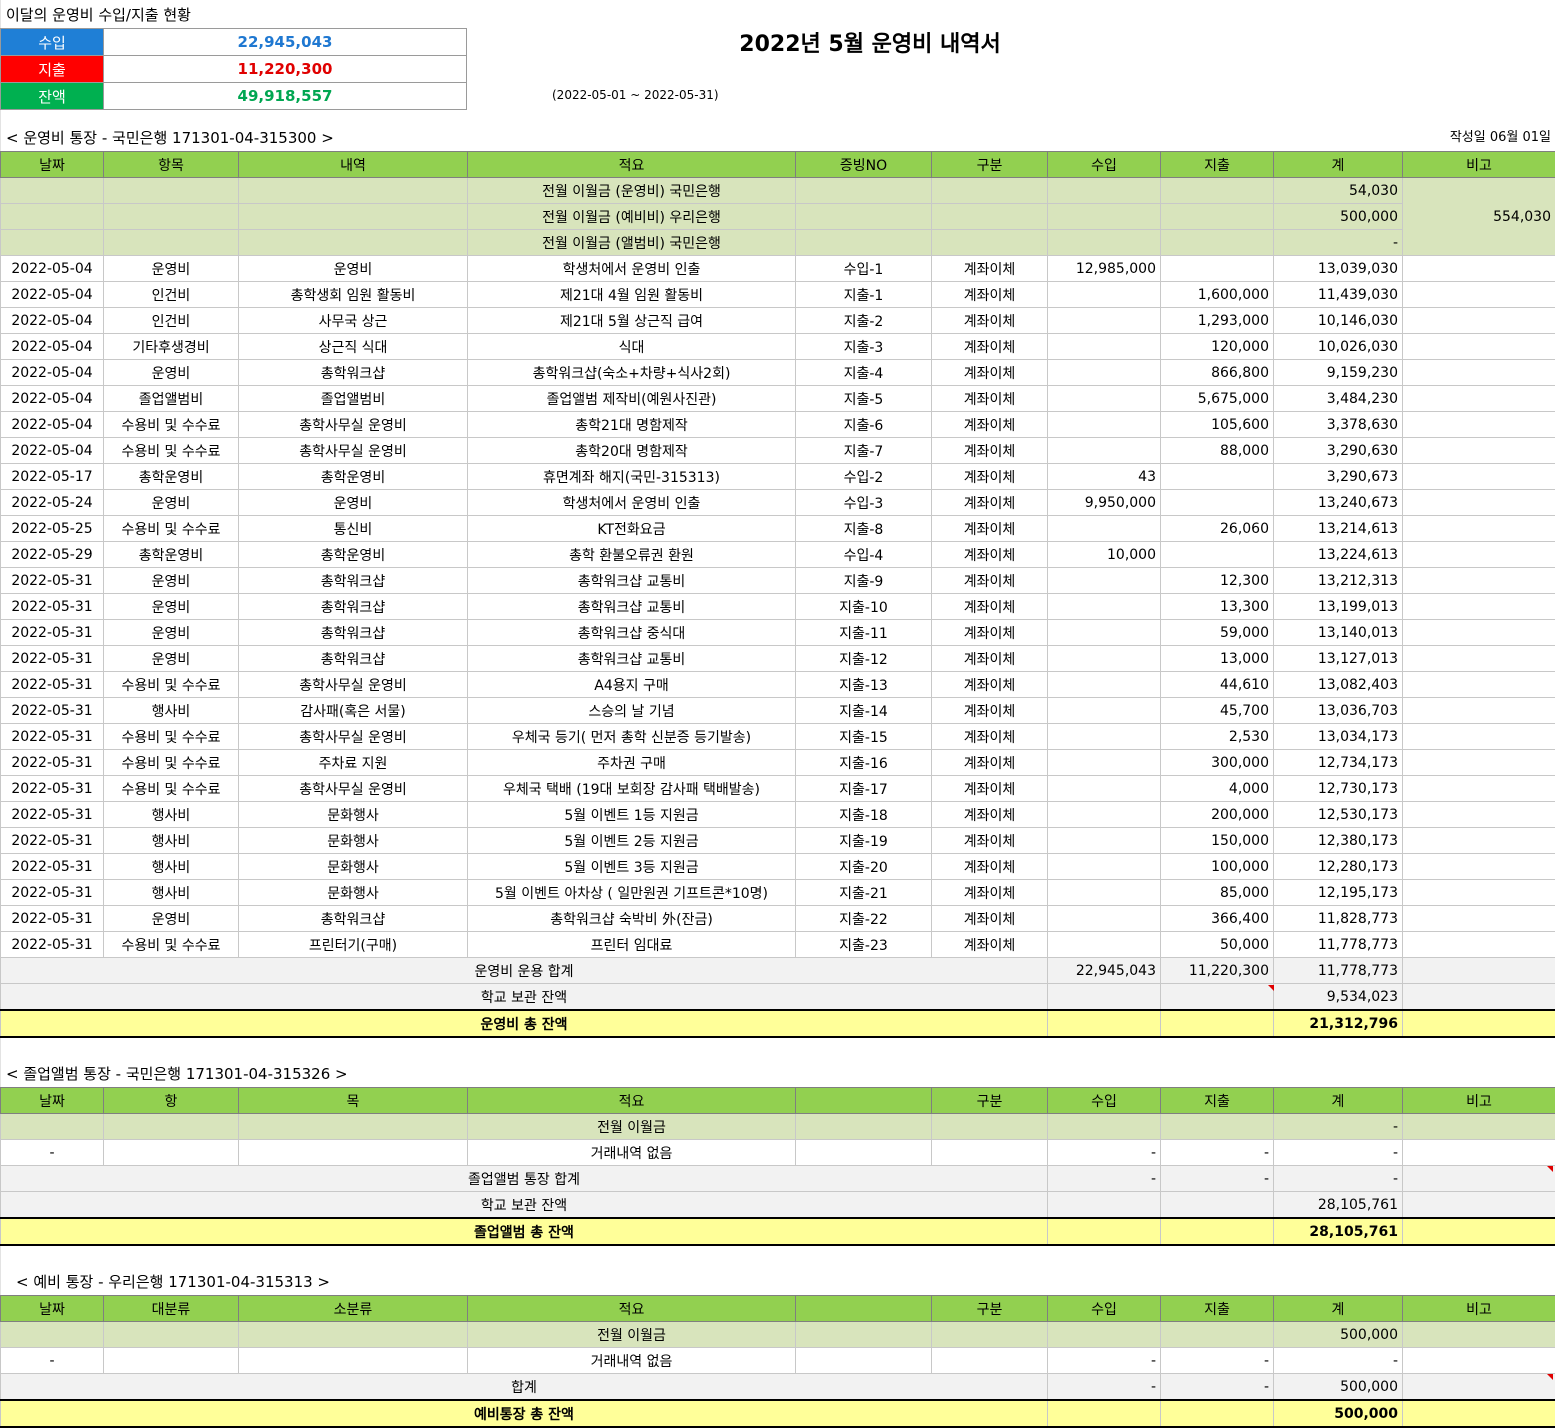 The image size is (1555, 1428). What do you see at coordinates (1338, 399) in the screenshot?
I see `row-balance: 3,484,230` at bounding box center [1338, 399].